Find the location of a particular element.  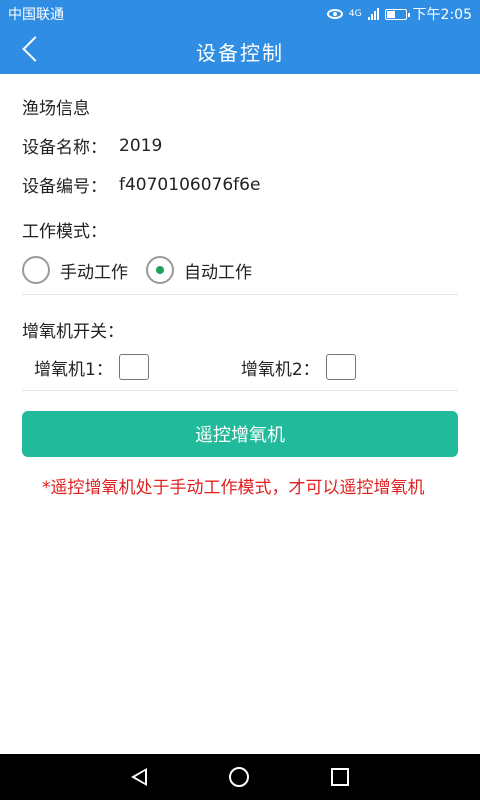

aerator-switch-row: 增氧机开关： is located at coordinates (240, 329).